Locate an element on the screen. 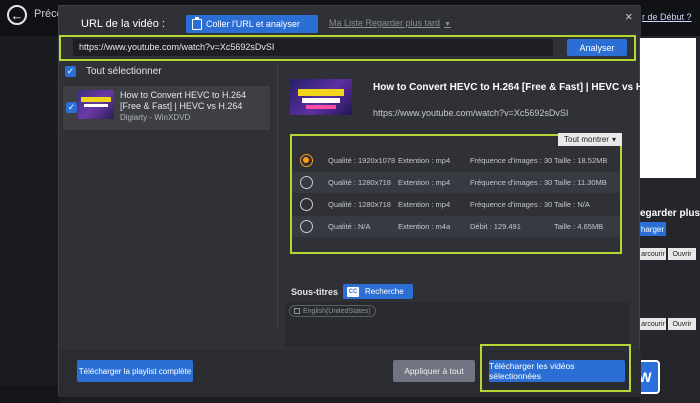 The height and width of the screenshot is (403, 700). select-all-label: Tout sélectionner is located at coordinates (124, 71).